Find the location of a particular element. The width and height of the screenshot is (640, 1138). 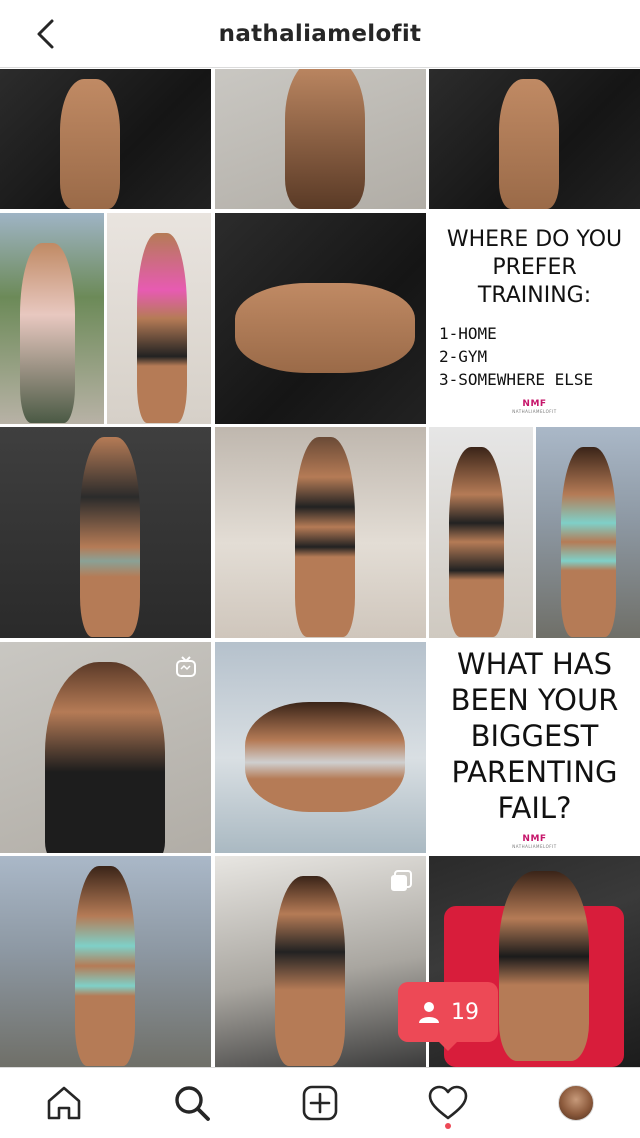

activity-notification-badge: 19 is located at coordinates (448, 1016).